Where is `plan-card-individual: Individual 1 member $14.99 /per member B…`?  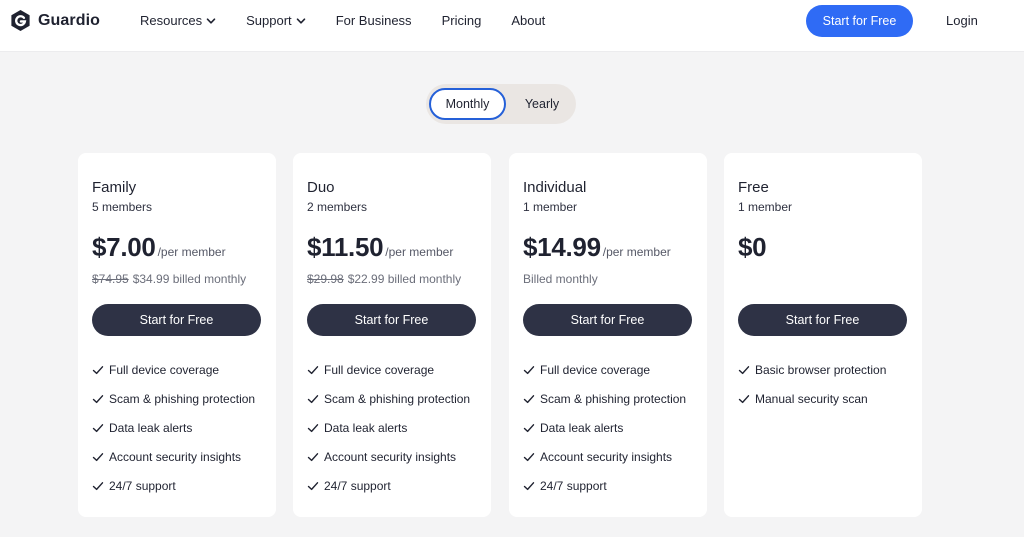
plan-card-individual: Individual 1 member $14.99 /per member B… is located at coordinates (608, 335).